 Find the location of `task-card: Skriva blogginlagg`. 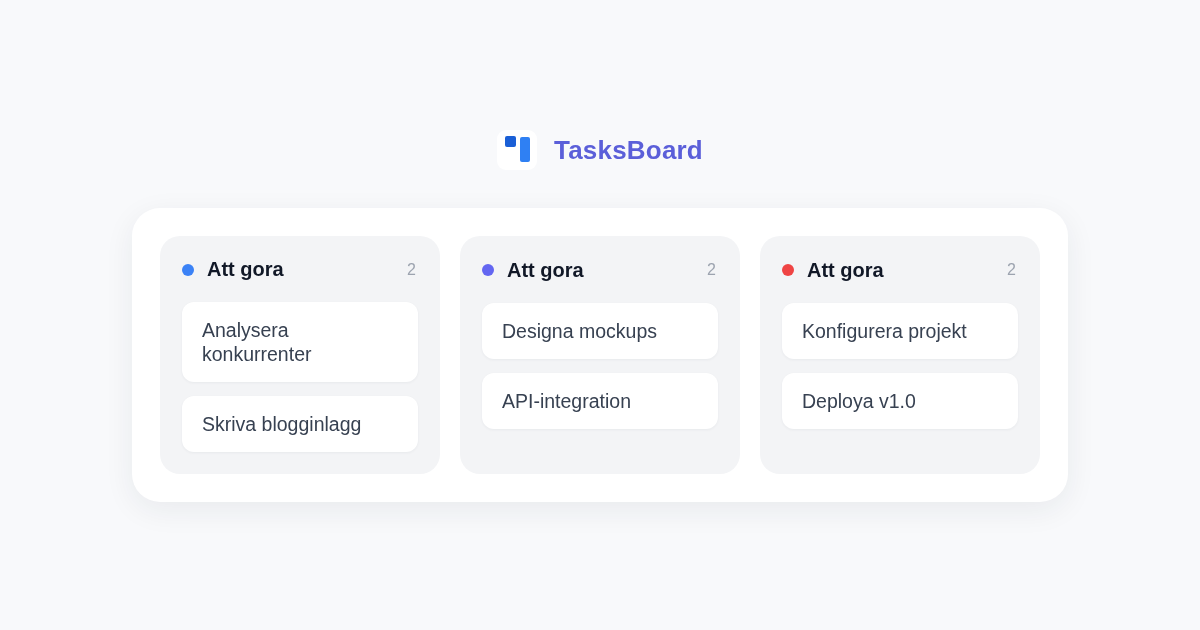

task-card: Skriva blogginlagg is located at coordinates (300, 424).